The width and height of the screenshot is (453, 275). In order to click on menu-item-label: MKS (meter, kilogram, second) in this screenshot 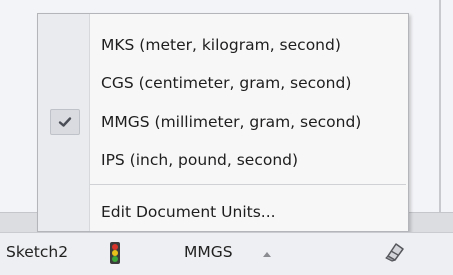, I will do `click(221, 45)`.